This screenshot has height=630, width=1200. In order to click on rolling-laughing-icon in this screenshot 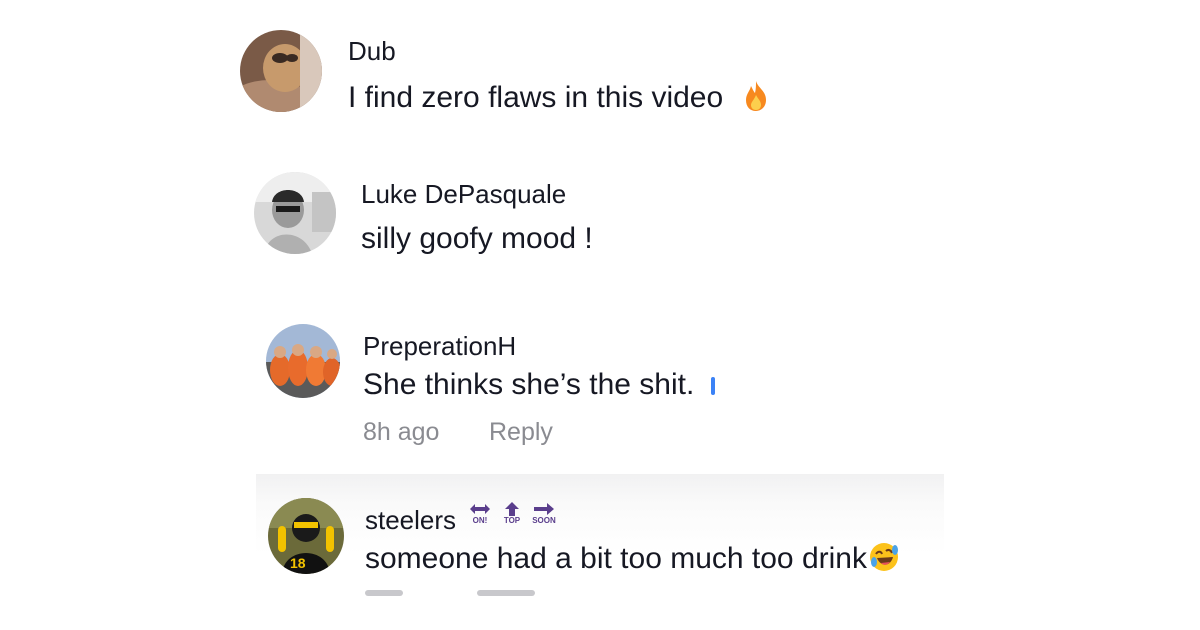, I will do `click(884, 560)`.